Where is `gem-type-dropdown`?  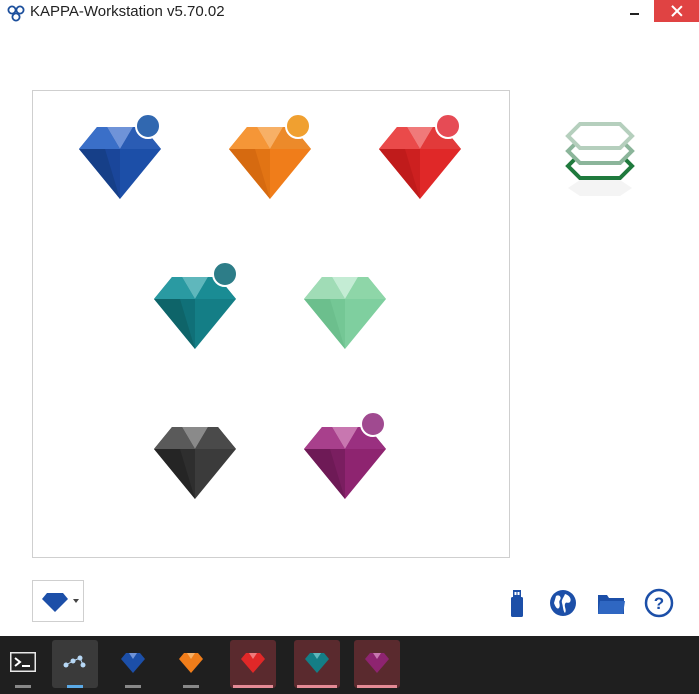
gem-type-dropdown is located at coordinates (58, 601).